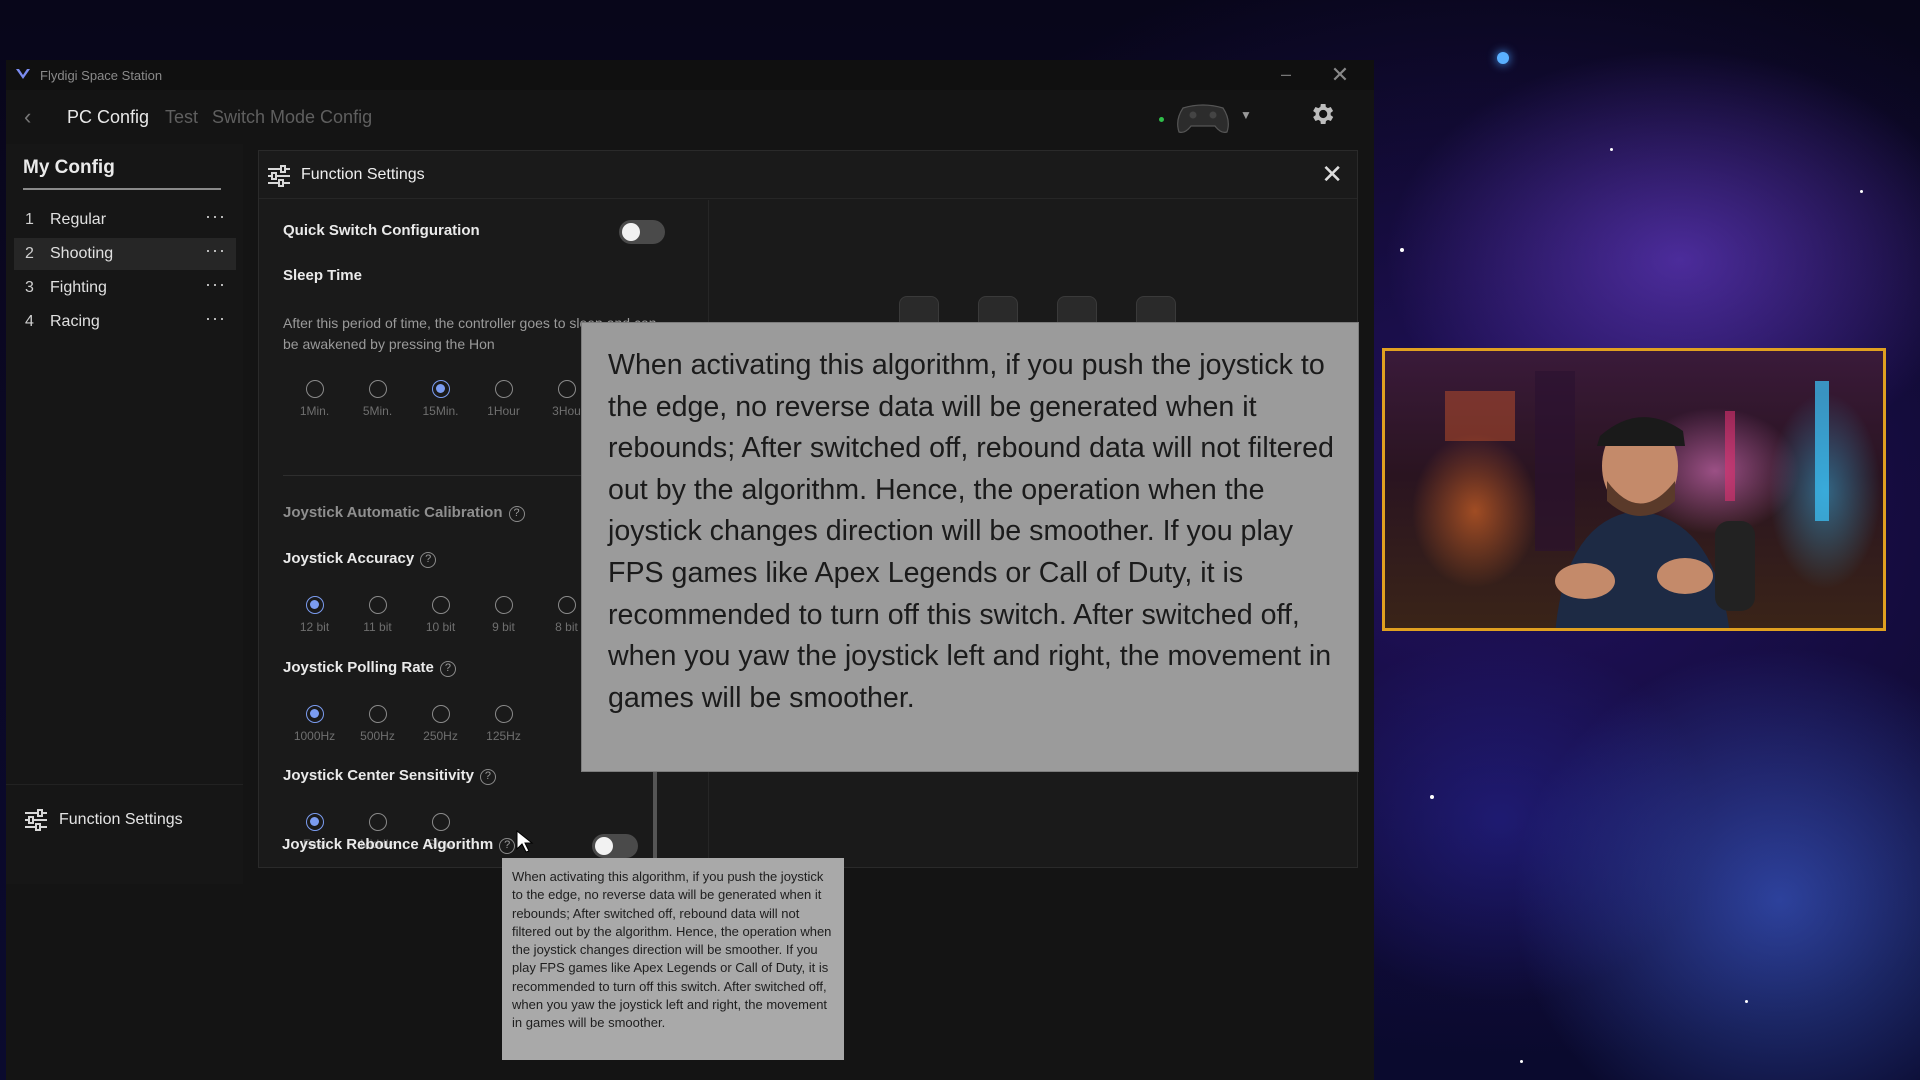 Image resolution: width=1920 pixels, height=1080 pixels. I want to click on sleep-option-5min: 5Min., so click(377, 405).